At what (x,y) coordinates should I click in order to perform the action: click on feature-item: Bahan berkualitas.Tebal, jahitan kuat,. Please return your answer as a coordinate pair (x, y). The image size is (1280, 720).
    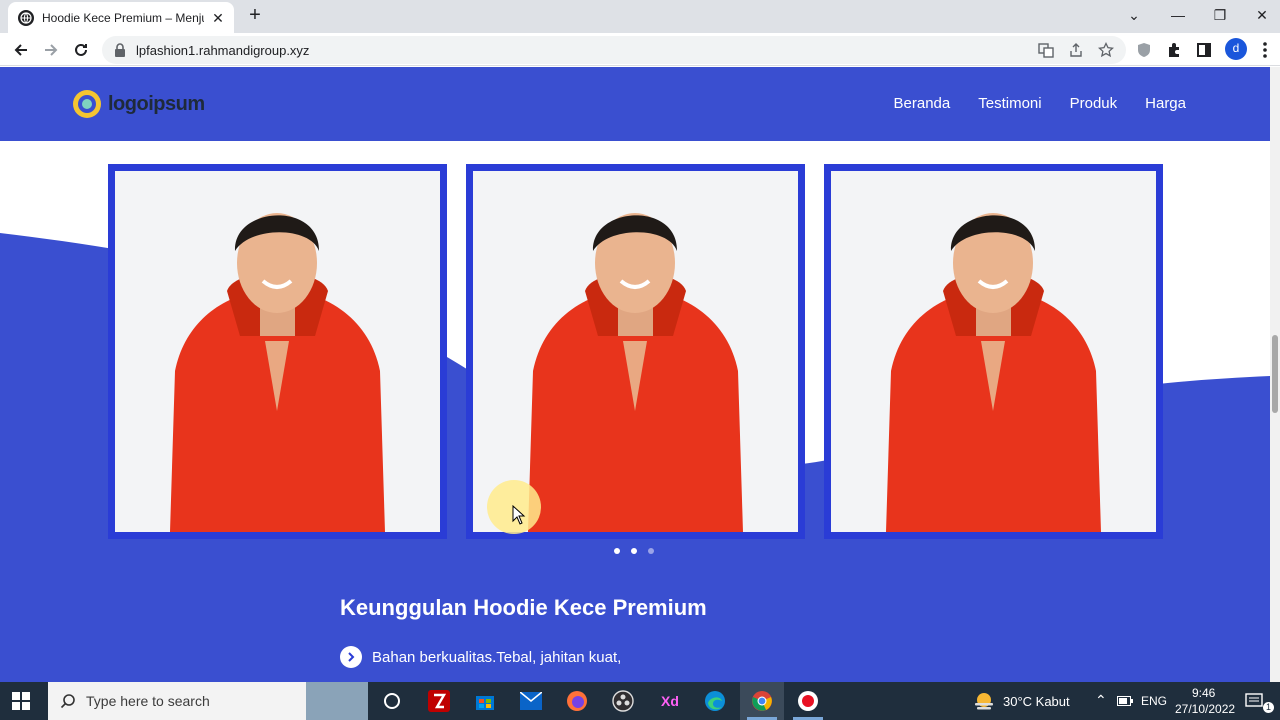
    Looking at the image, I should click on (480, 657).